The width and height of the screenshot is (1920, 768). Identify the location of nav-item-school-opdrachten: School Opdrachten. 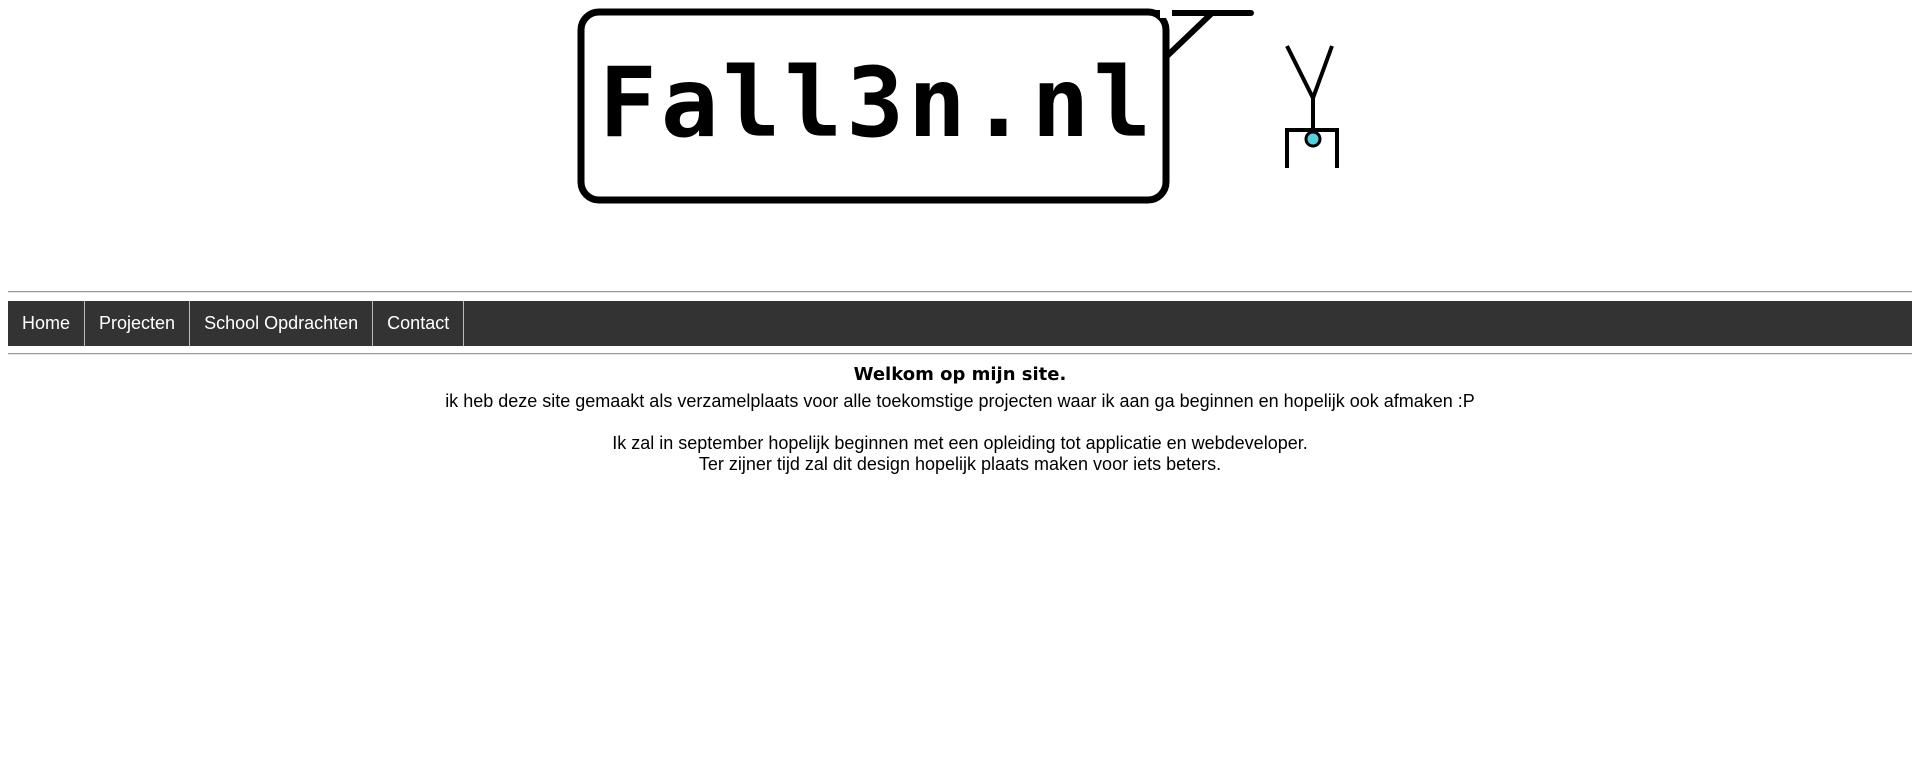
(282, 323).